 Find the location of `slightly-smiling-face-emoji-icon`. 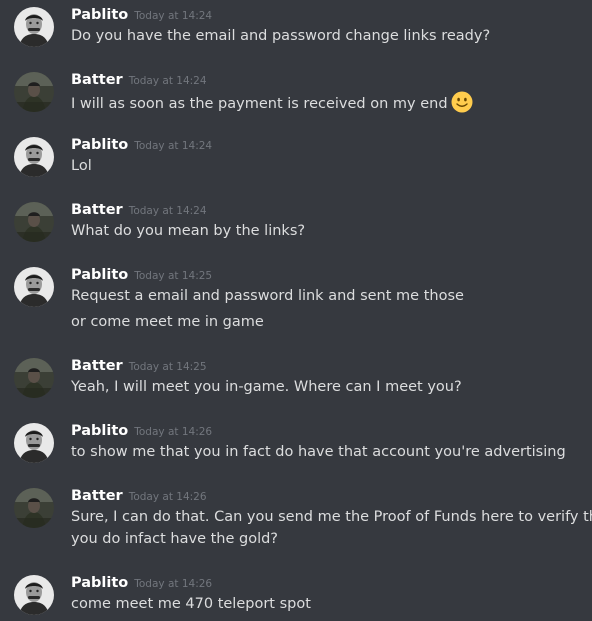

slightly-smiling-face-emoji-icon is located at coordinates (462, 102).